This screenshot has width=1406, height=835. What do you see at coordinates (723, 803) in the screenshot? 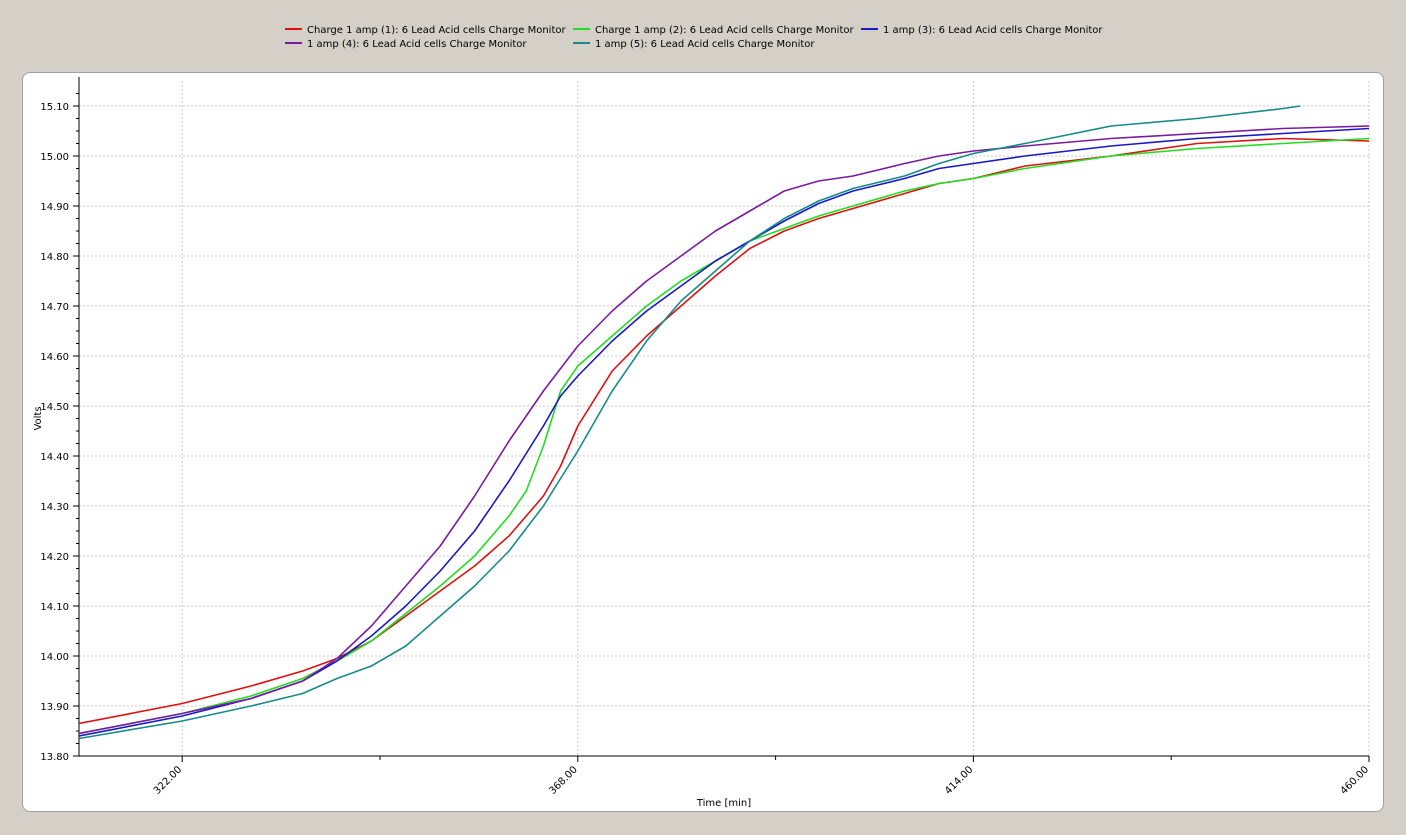
I see `x-axis-label: Time [min]` at bounding box center [723, 803].